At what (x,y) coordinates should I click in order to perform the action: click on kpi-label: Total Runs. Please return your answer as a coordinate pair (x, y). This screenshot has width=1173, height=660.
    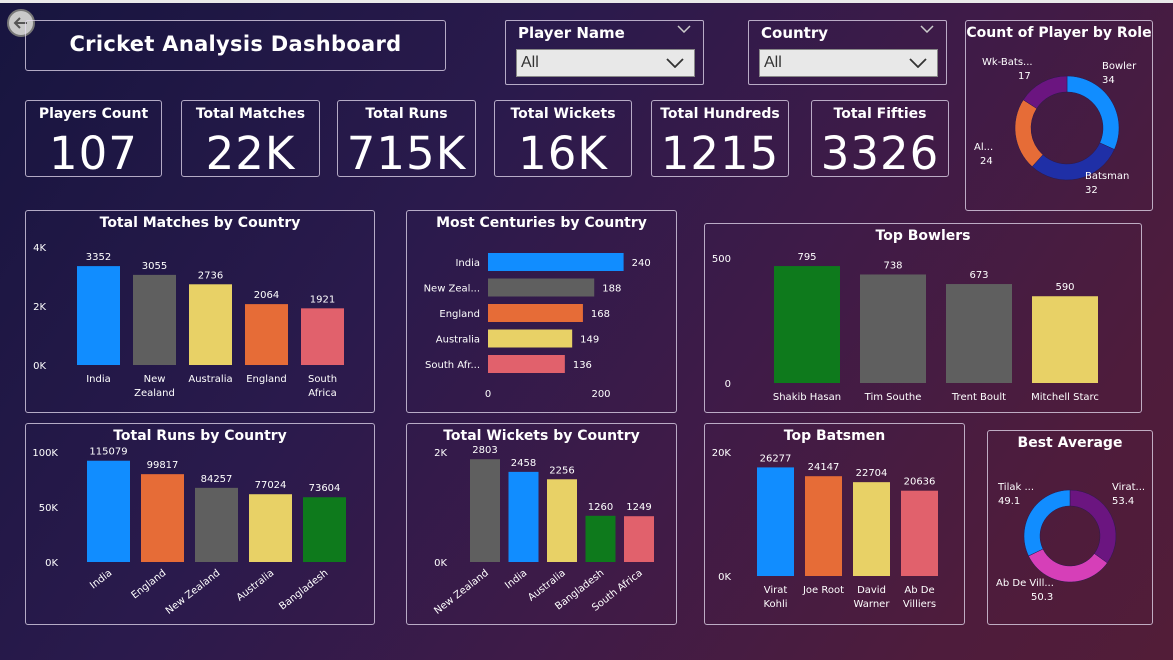
    Looking at the image, I should click on (406, 114).